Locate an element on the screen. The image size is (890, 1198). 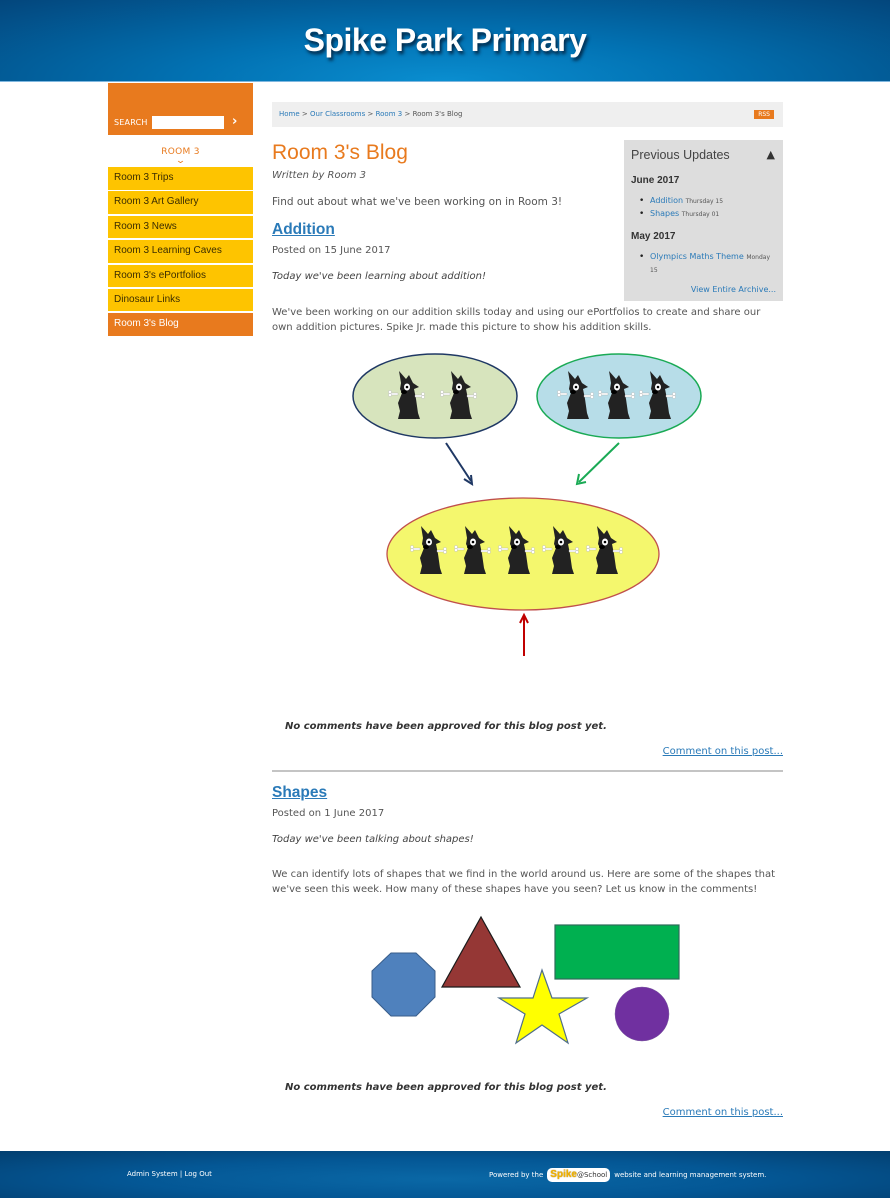
search-label: SEARCH is located at coordinates (131, 122).